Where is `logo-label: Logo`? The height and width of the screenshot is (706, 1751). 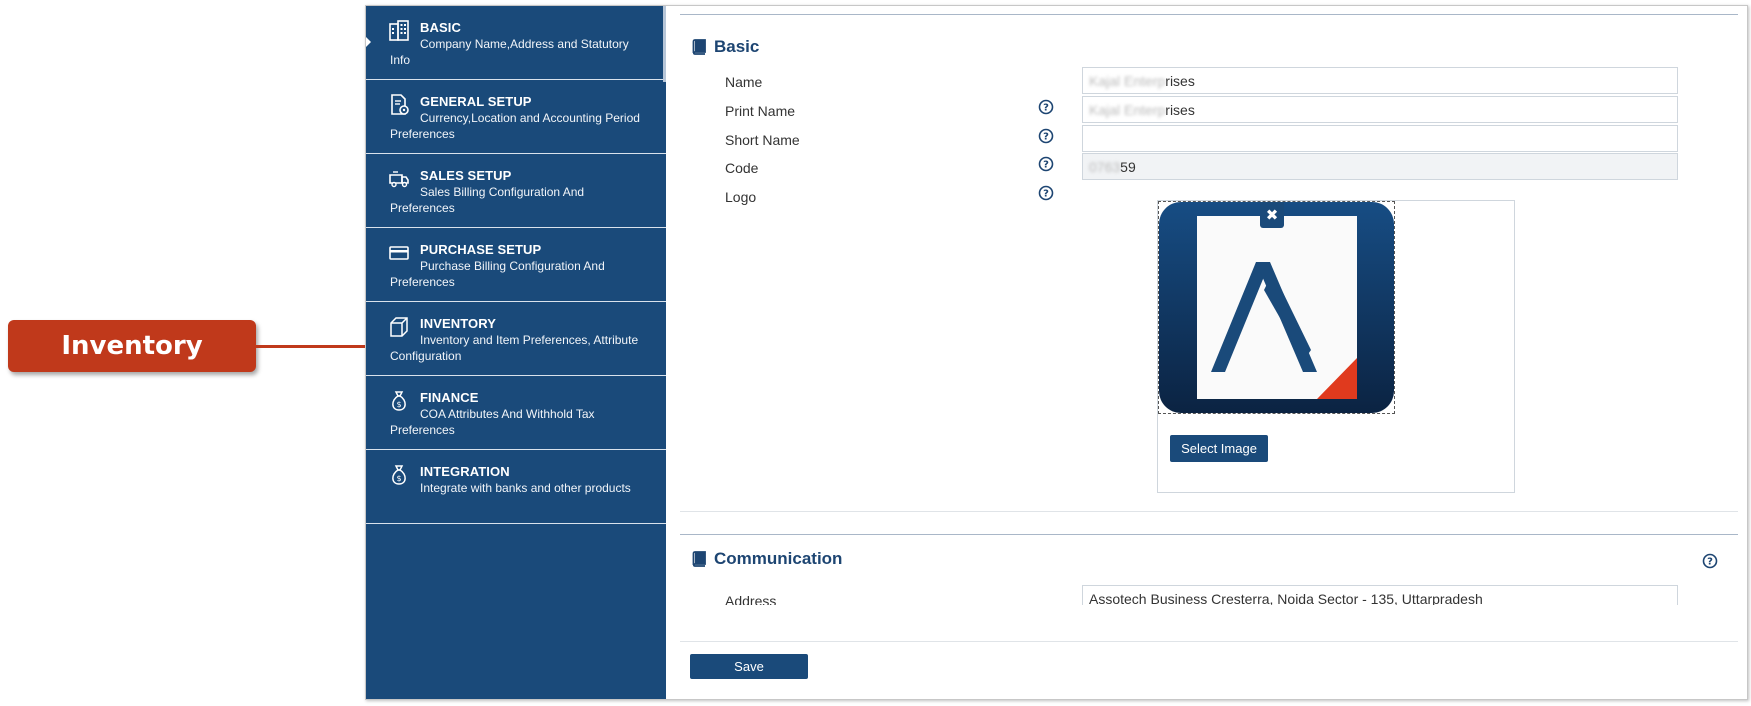
logo-label: Logo is located at coordinates (741, 197).